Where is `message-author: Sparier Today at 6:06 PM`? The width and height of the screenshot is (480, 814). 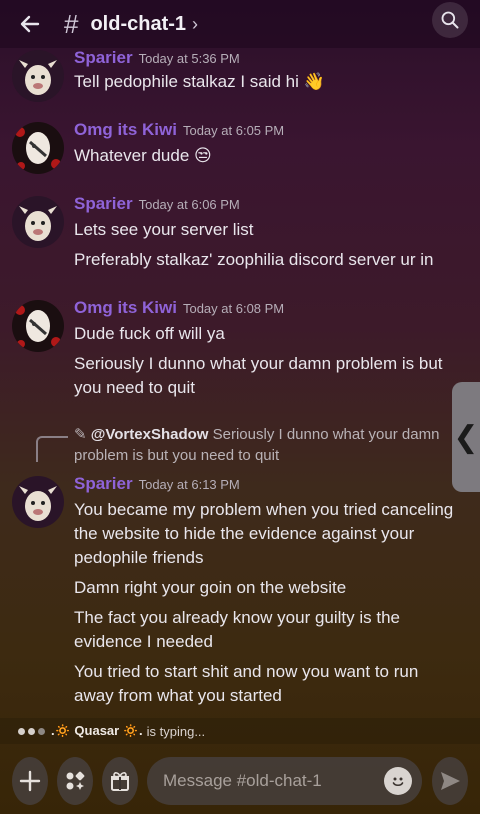 message-author: Sparier Today at 6:06 PM is located at coordinates (157, 204).